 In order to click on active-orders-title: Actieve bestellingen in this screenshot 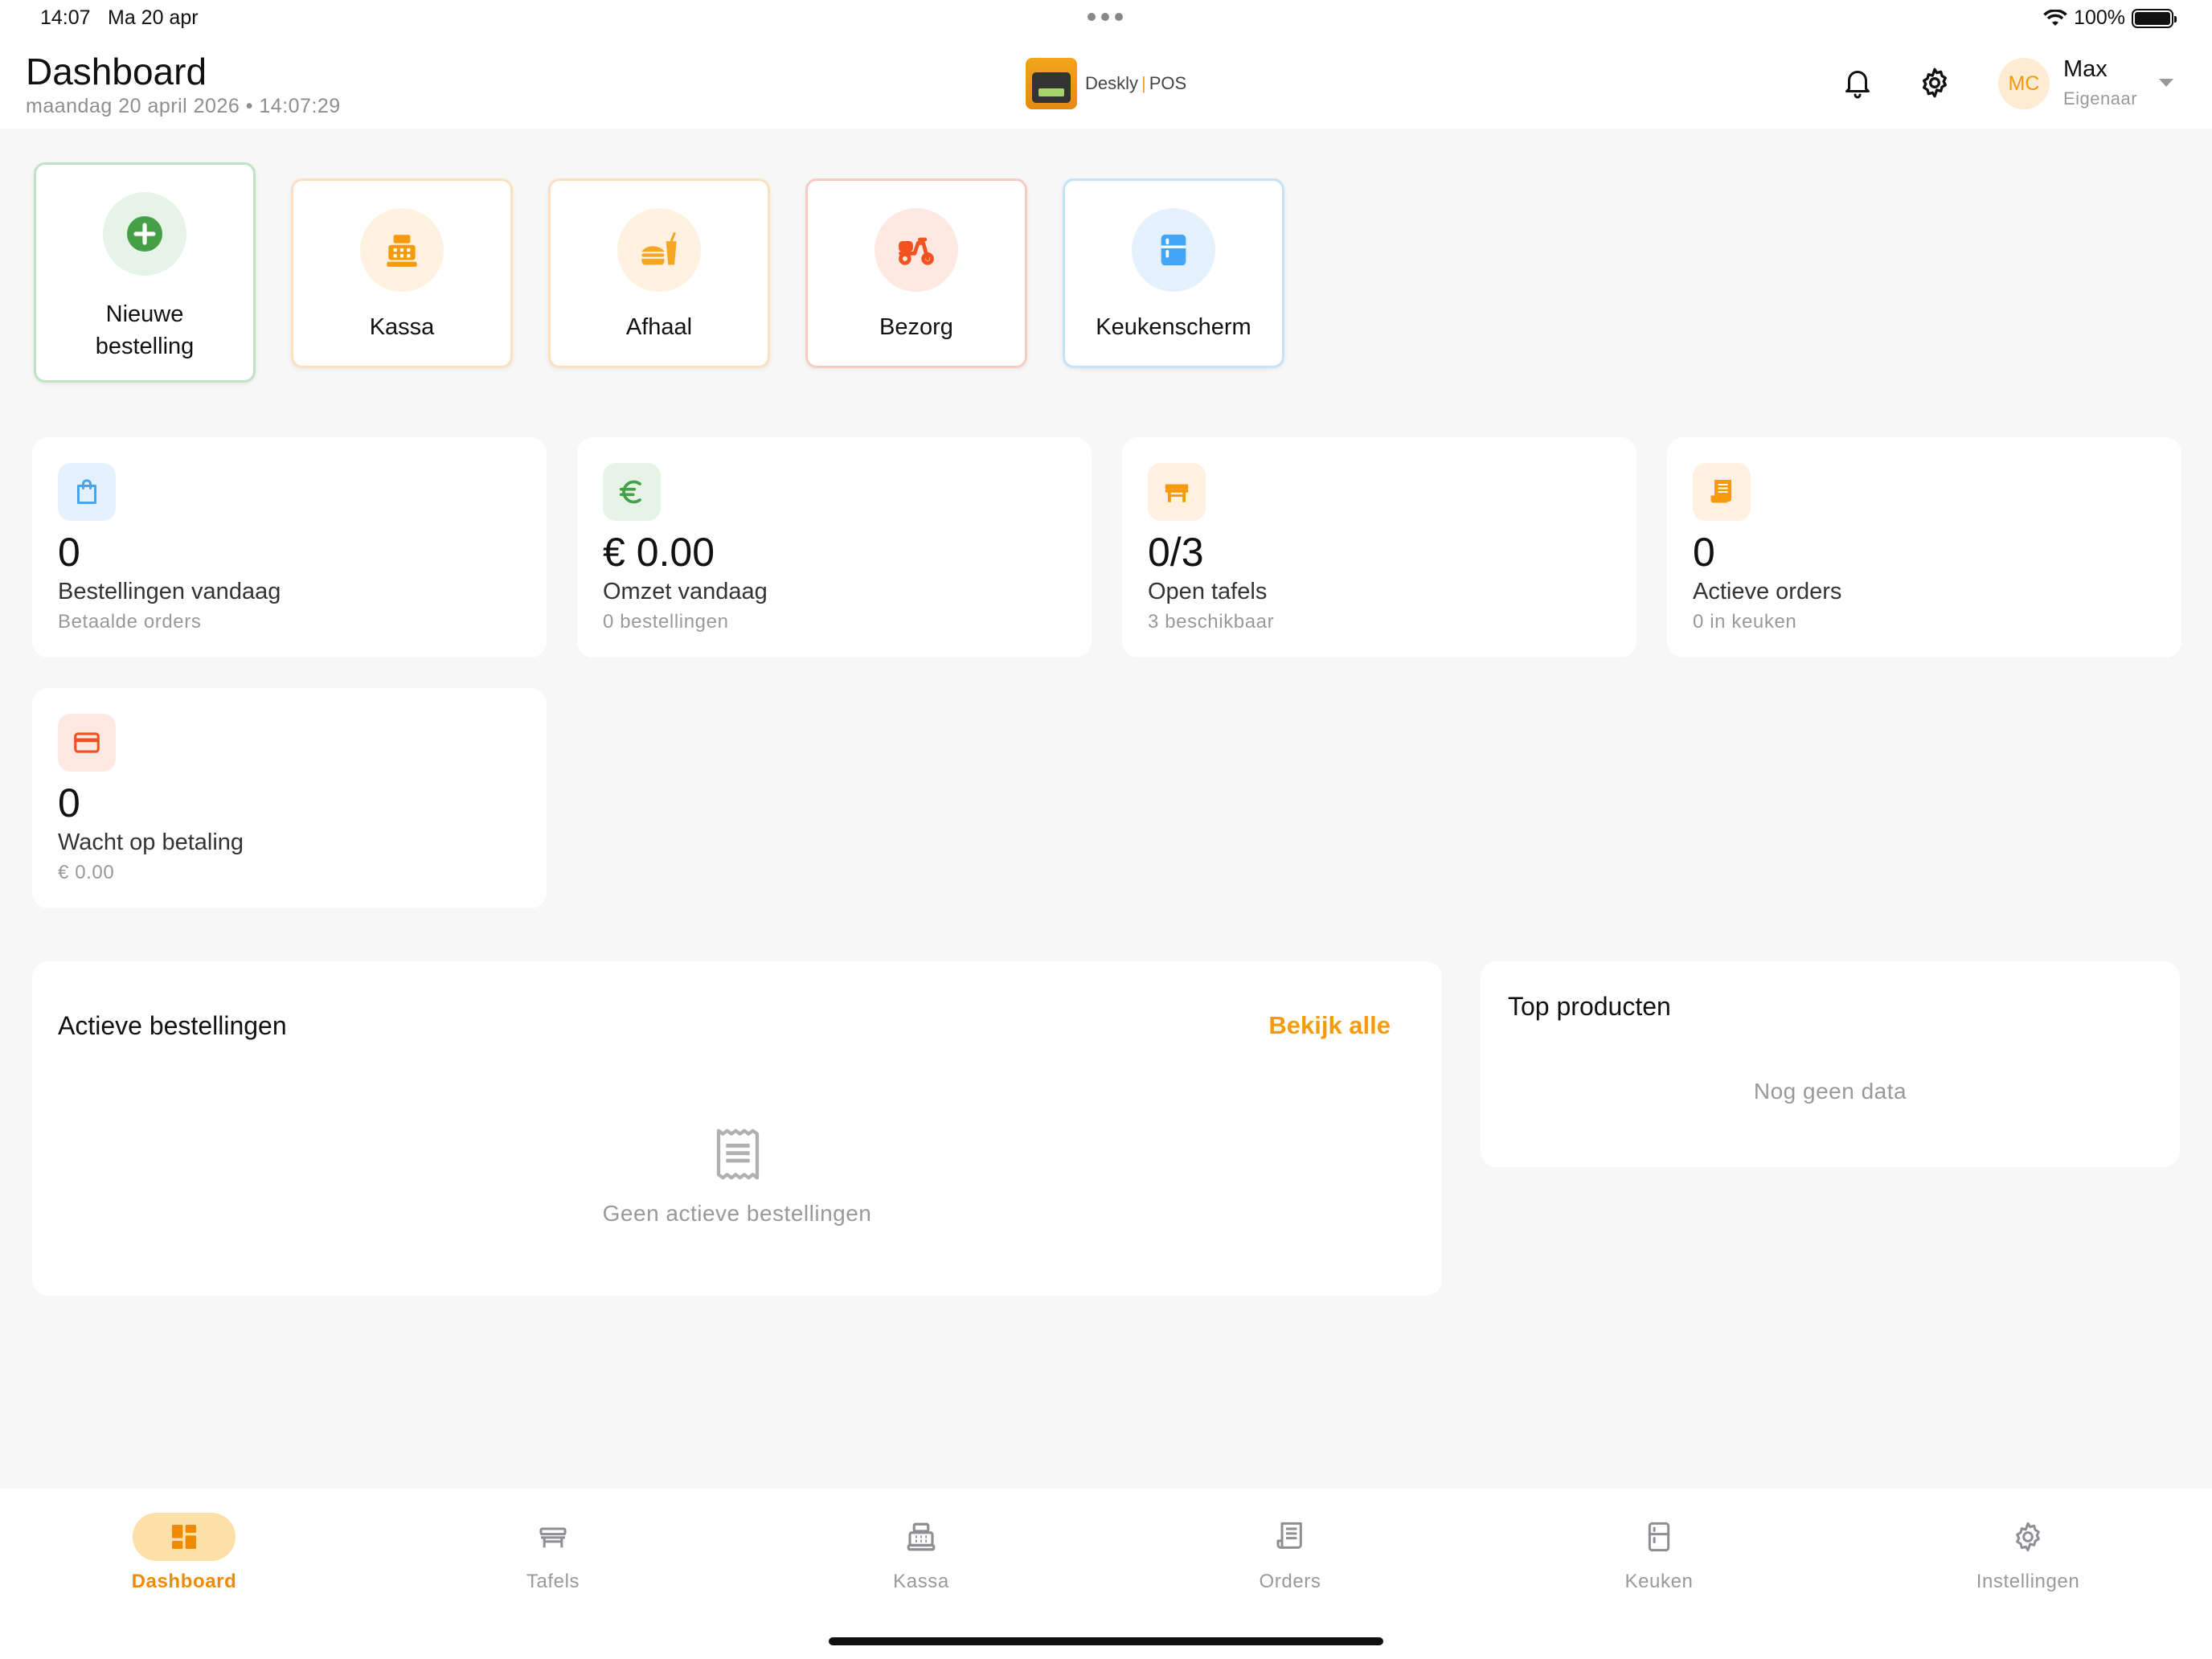, I will do `click(172, 1025)`.